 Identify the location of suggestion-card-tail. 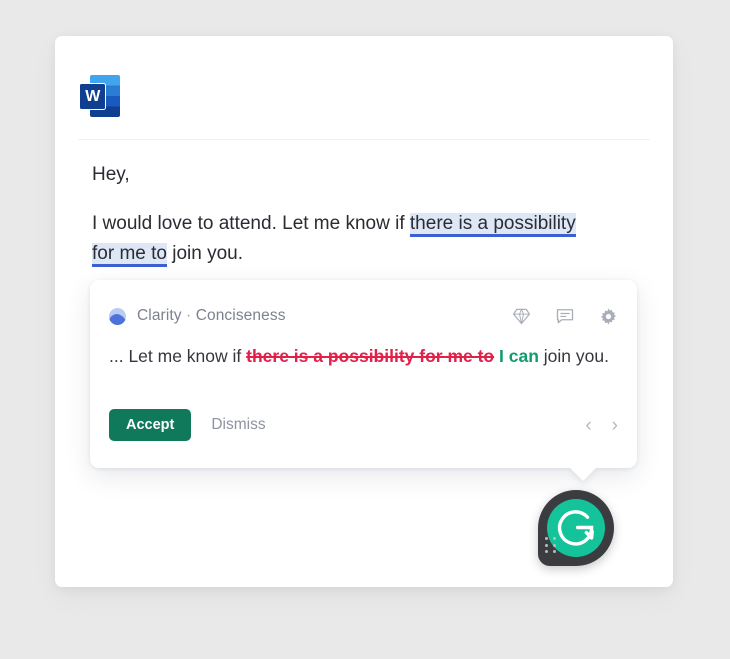
(583, 473).